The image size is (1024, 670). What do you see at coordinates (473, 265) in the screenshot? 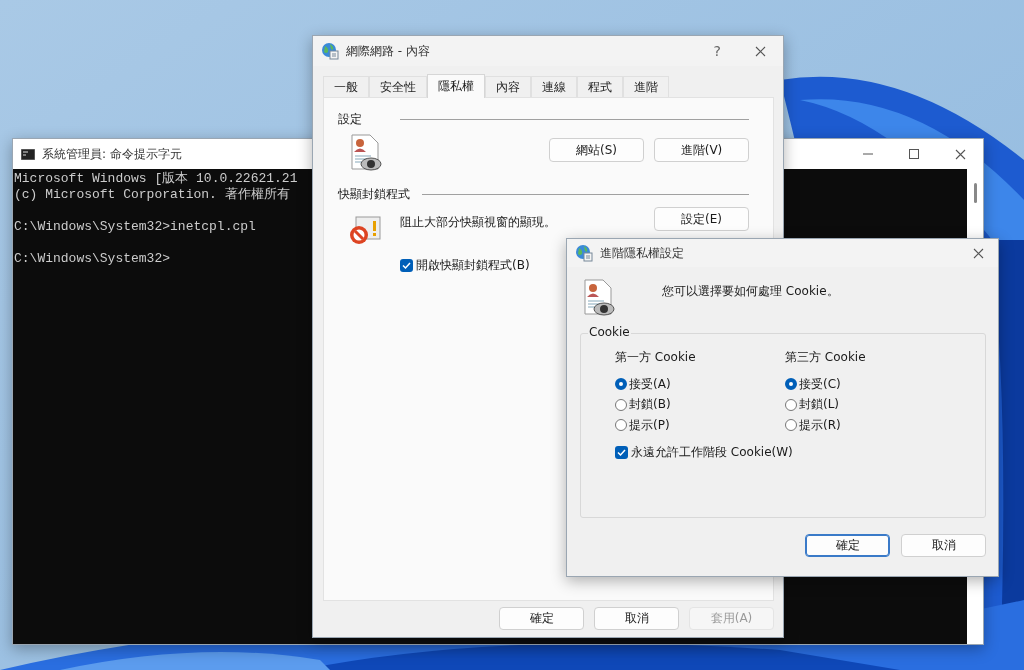
I see `checkbox-label: 開啟快顯封鎖程式(B)` at bounding box center [473, 265].